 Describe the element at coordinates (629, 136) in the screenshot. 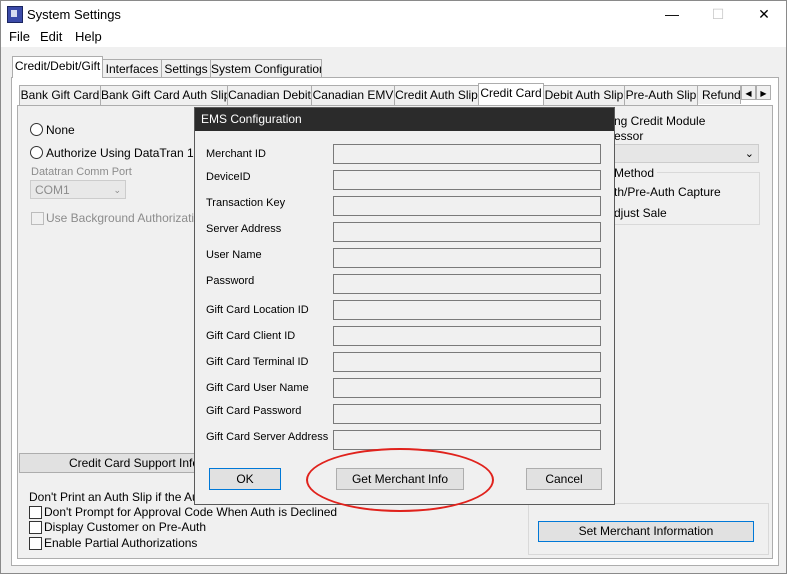

I see `processor-label: essor` at that location.